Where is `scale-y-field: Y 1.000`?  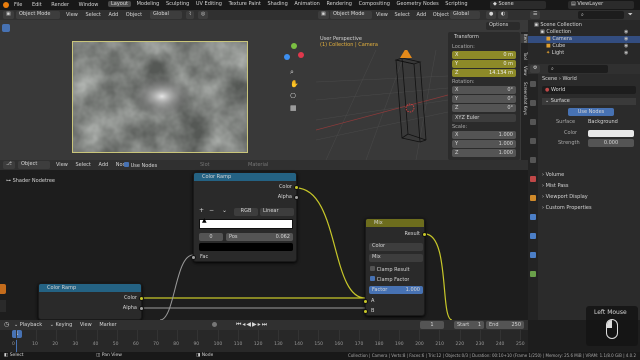 scale-y-field: Y 1.000 is located at coordinates (484, 144).